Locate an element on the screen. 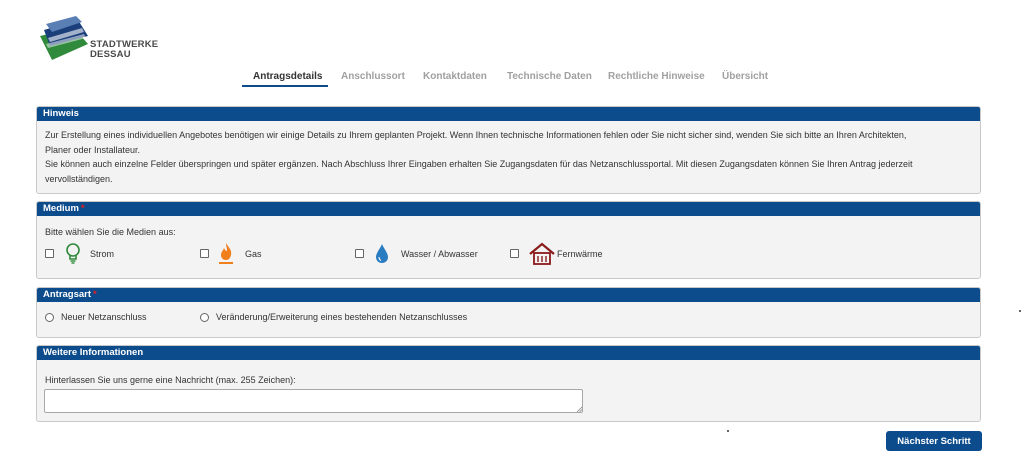 The width and height of the screenshot is (1024, 459). next-step-button: Nächster Schritt is located at coordinates (934, 441).